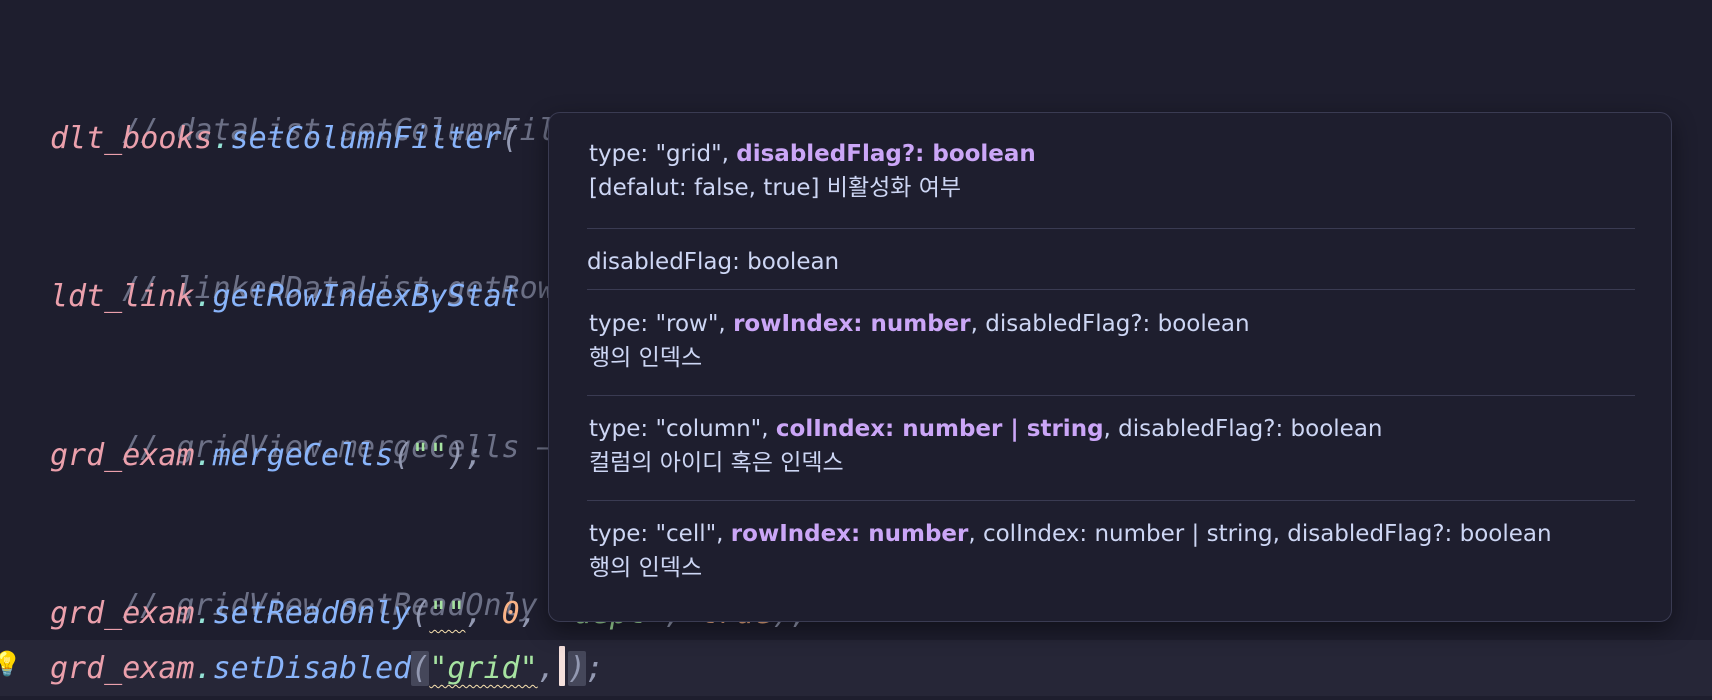  I want to click on code-object: dlt_books, so click(131, 138).